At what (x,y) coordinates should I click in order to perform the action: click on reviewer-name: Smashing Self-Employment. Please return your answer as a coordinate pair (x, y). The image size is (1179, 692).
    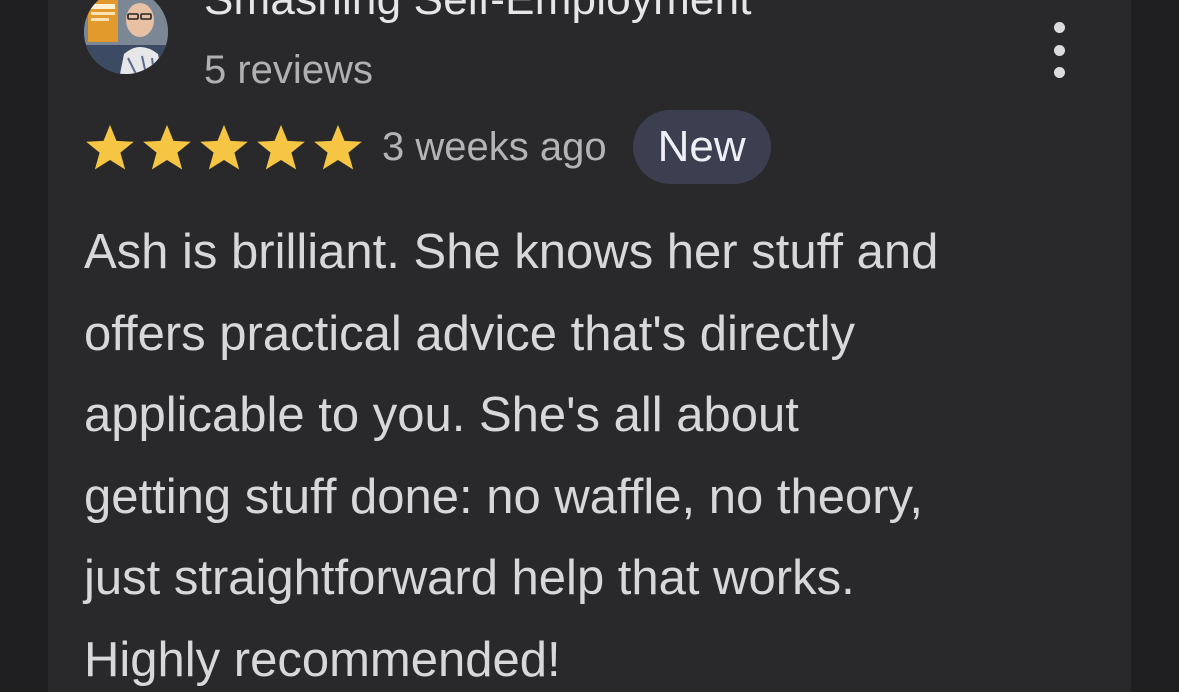
    Looking at the image, I should click on (478, 13).